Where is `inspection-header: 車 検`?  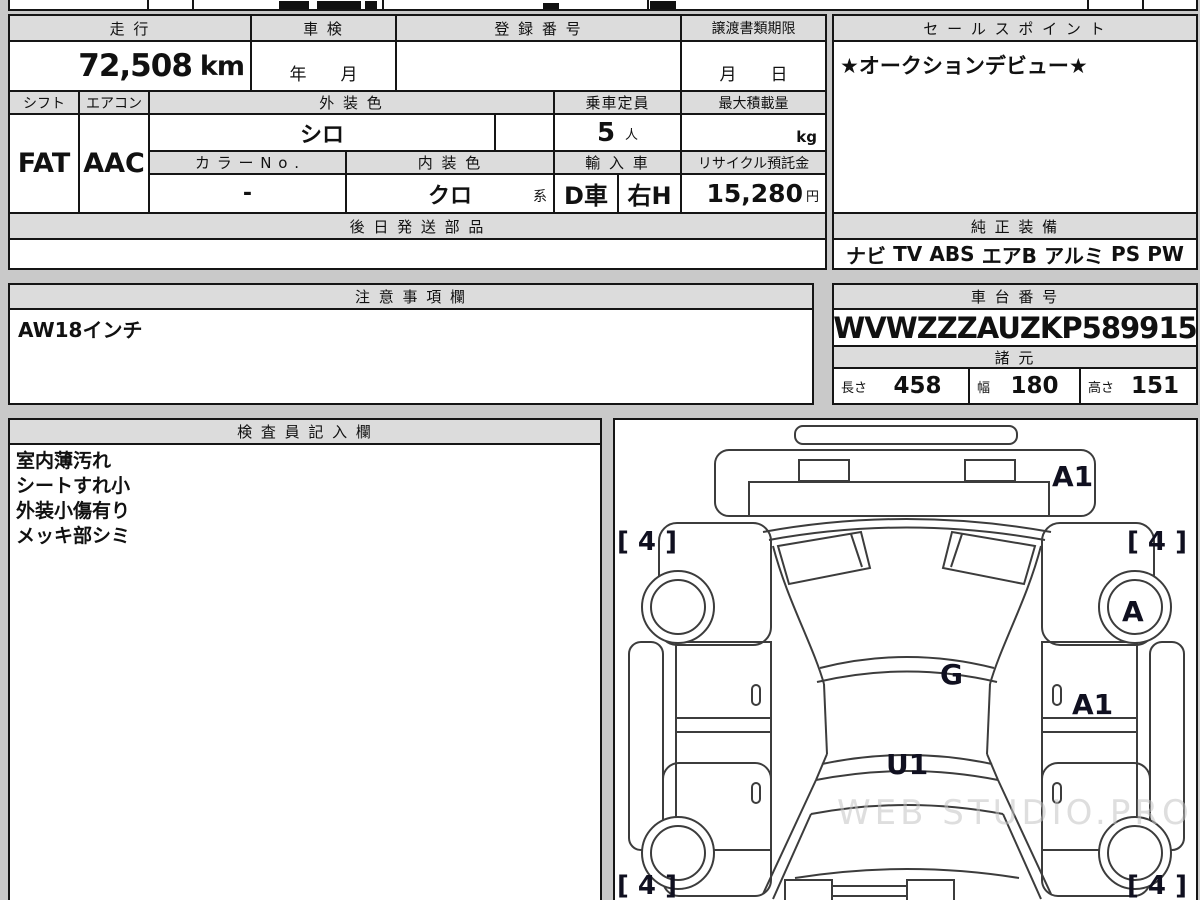
inspection-header: 車 検 is located at coordinates (323, 28).